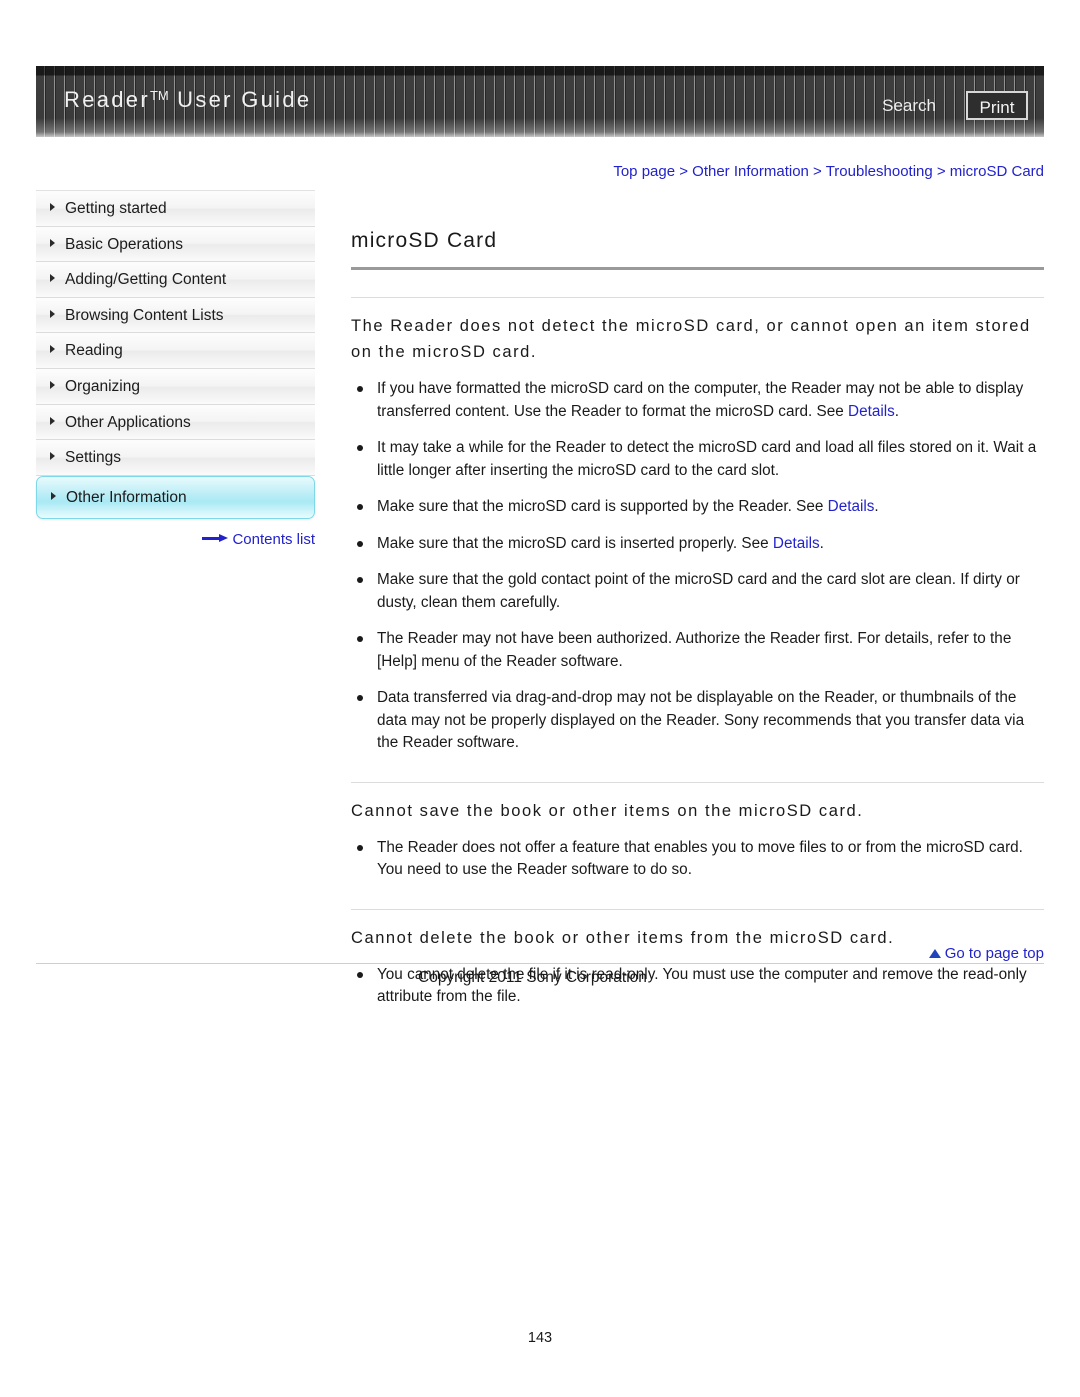  Describe the element at coordinates (994, 953) in the screenshot. I see `go-to-page-top-label: Go to page top` at that location.